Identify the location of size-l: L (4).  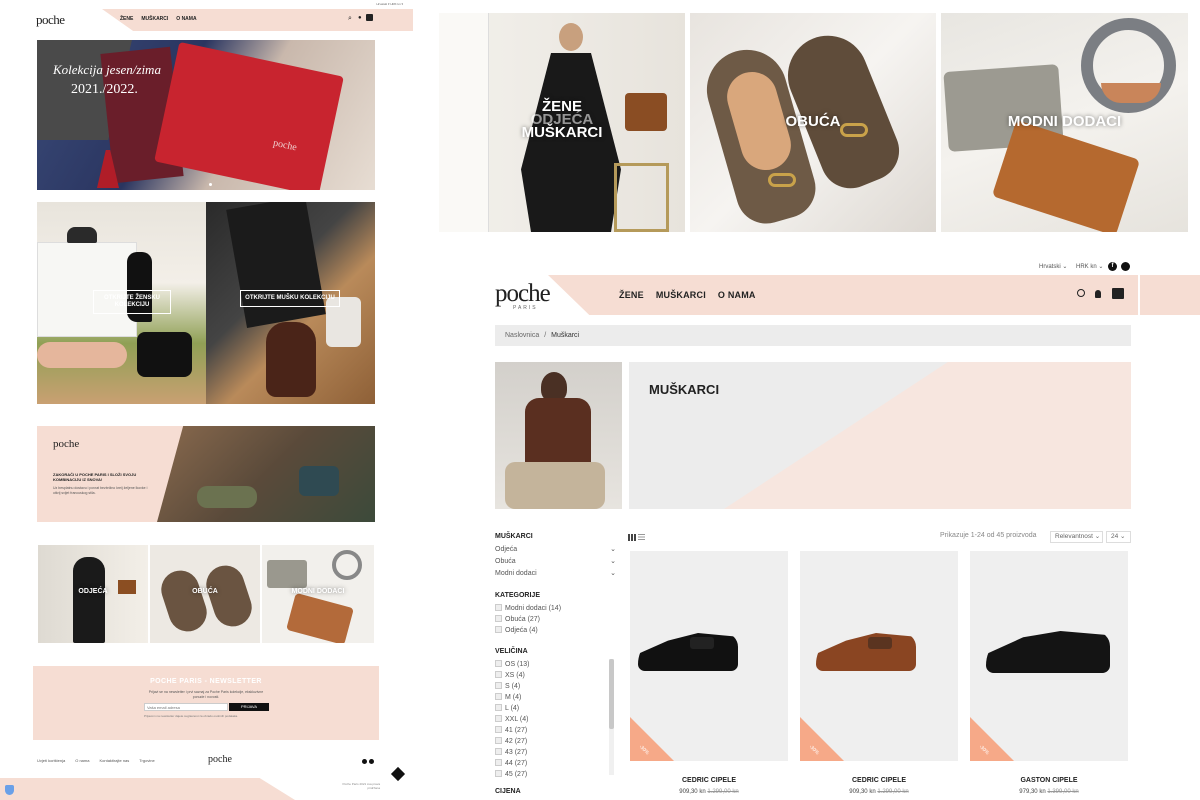
(557, 708).